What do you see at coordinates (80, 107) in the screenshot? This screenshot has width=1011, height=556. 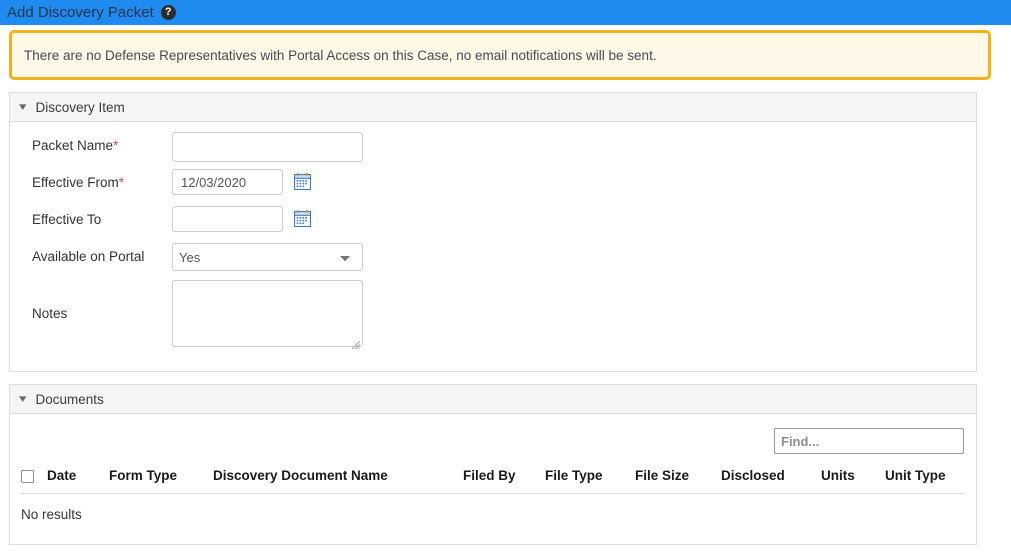 I see `discovery-item-title: Discovery Item` at bounding box center [80, 107].